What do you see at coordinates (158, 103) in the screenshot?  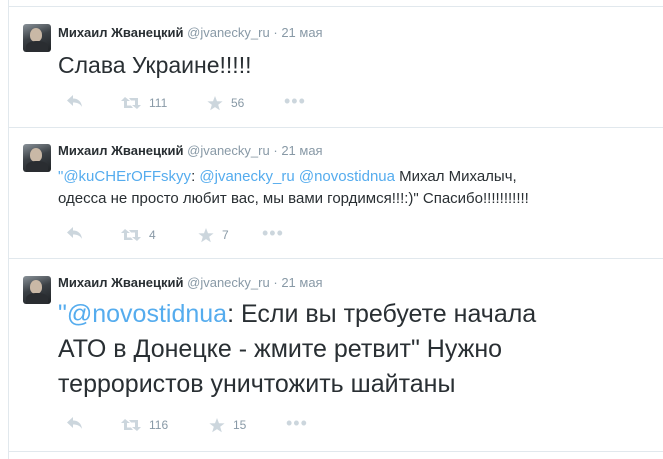 I see `retweet-count: 111` at bounding box center [158, 103].